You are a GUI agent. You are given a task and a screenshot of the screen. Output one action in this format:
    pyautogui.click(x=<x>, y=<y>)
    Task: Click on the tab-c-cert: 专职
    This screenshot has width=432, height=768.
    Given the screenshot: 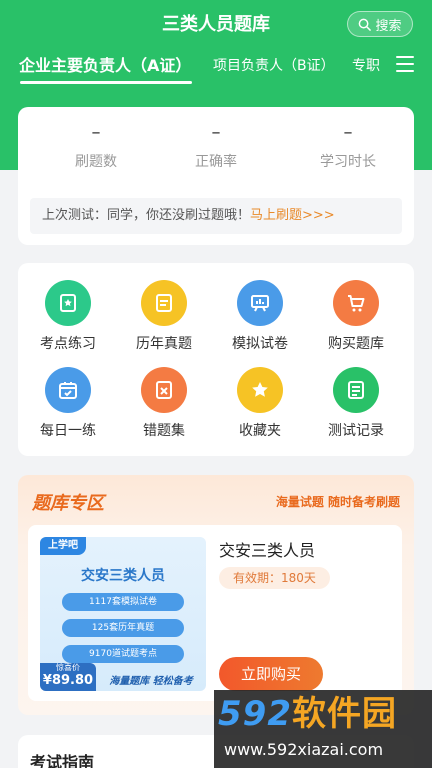 What is the action you would take?
    pyautogui.click(x=366, y=66)
    